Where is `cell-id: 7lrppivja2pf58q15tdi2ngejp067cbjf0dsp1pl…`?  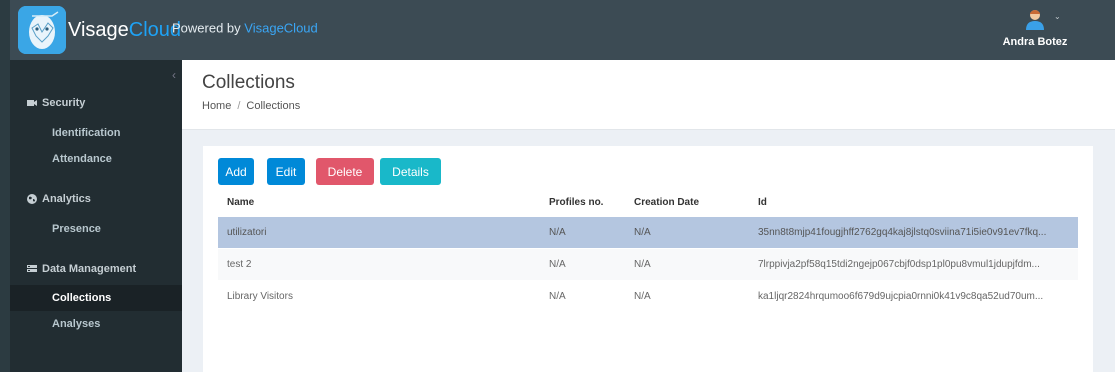 cell-id: 7lrppivja2pf58q15tdi2ngejp067cbjf0dsp1pl… is located at coordinates (899, 264).